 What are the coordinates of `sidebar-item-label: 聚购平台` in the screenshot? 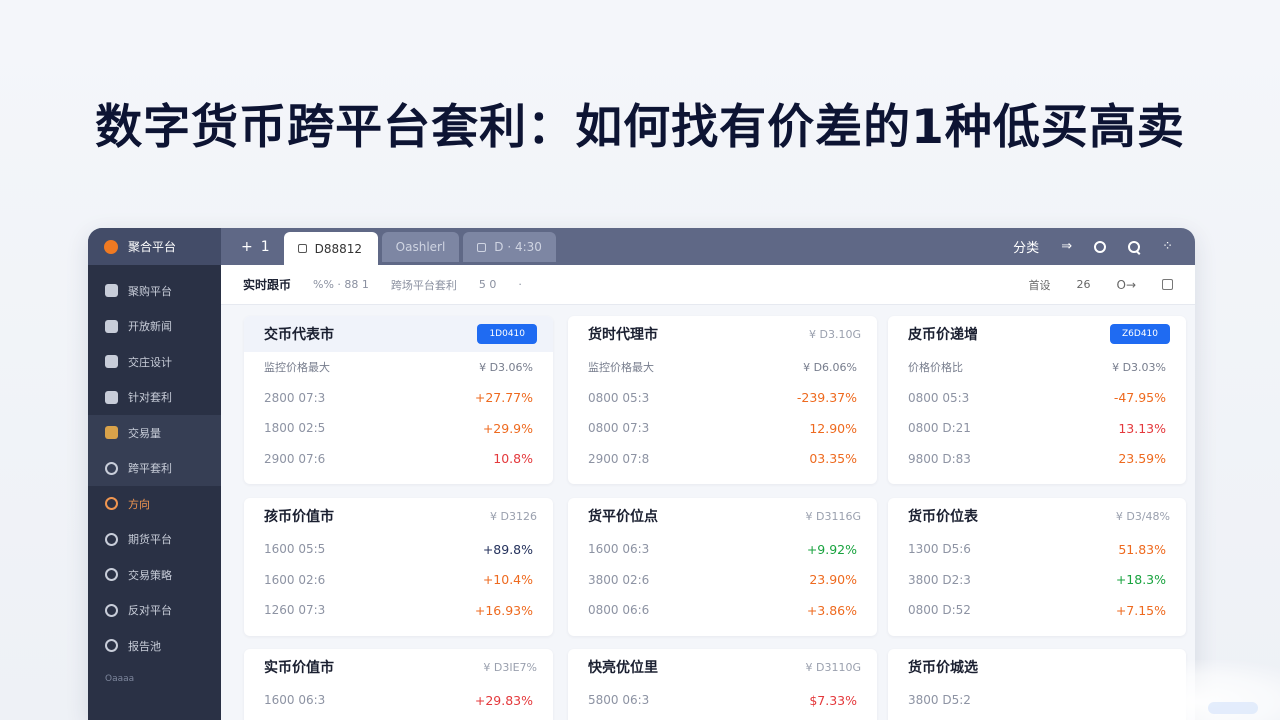 It's located at (150, 291).